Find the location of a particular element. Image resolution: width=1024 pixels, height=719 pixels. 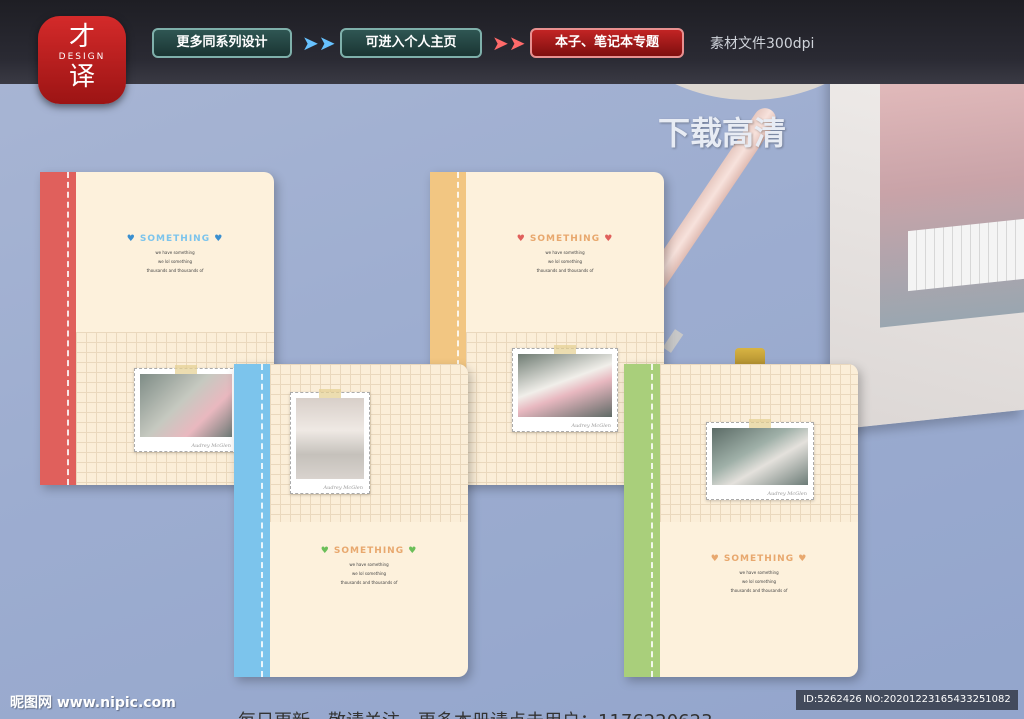

pen-tip is located at coordinates (673, 341).